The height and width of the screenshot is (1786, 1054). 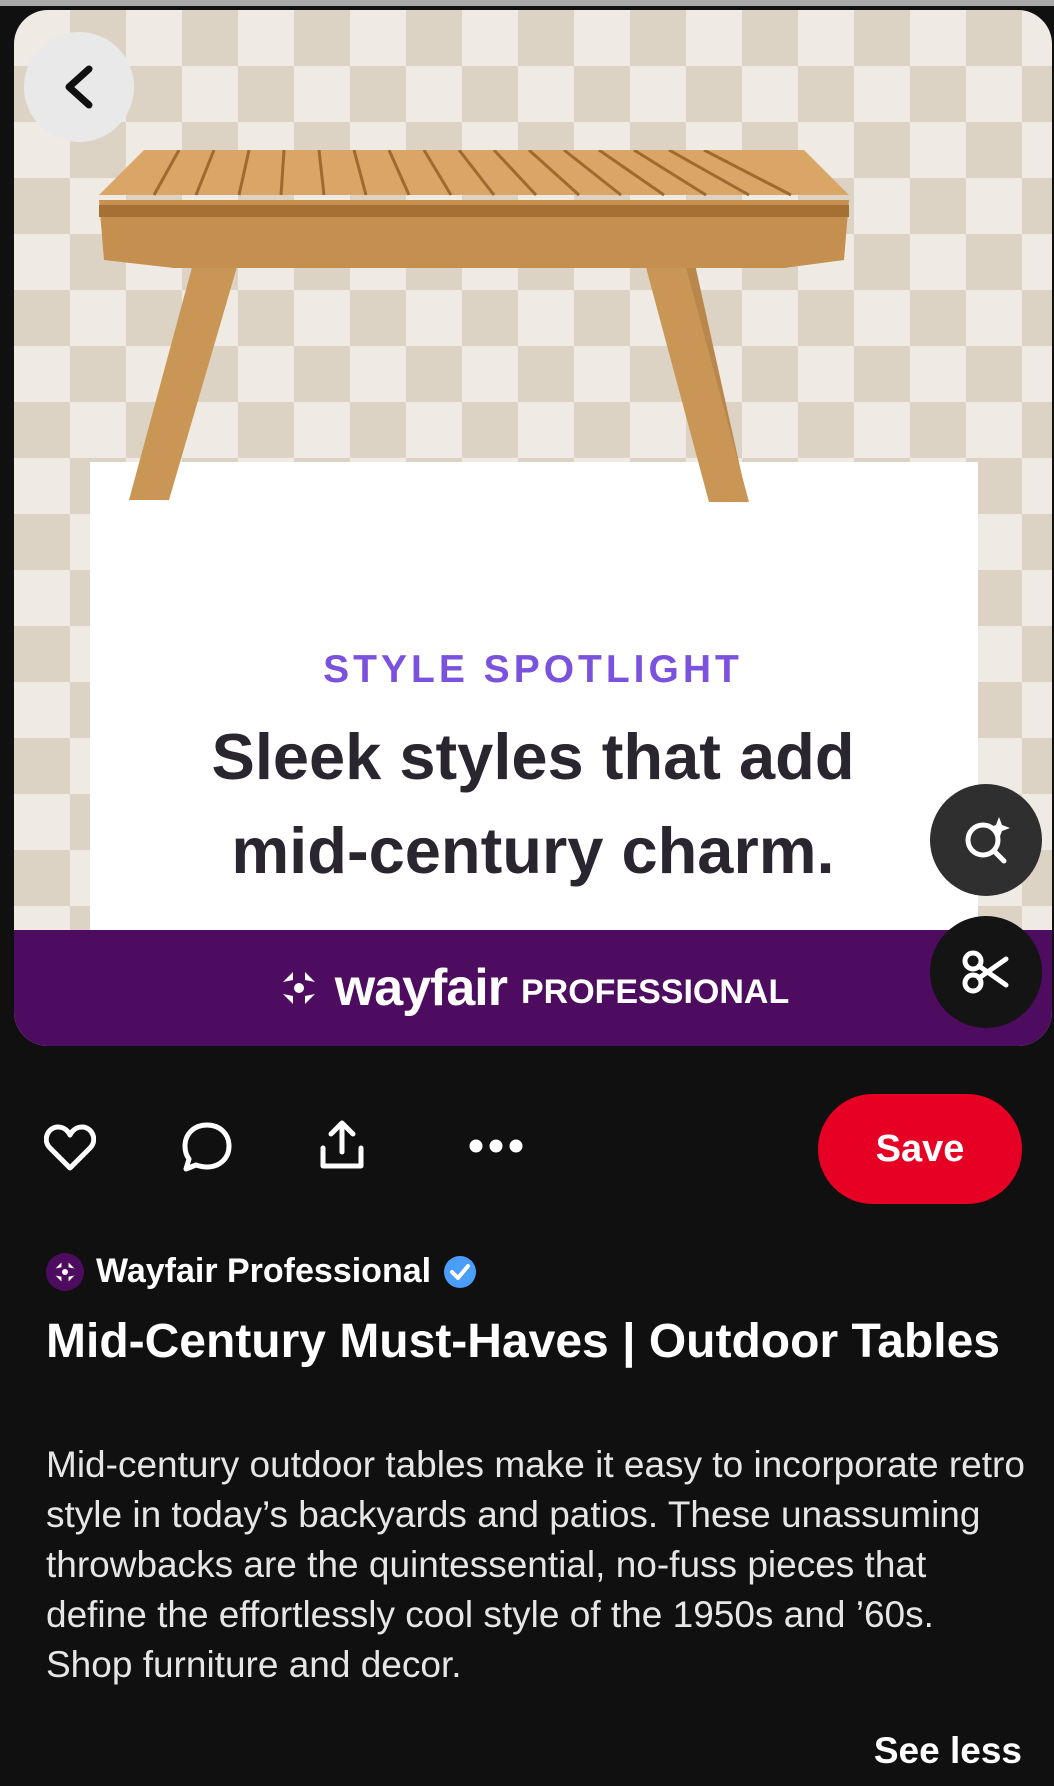 I want to click on visual-search-icon, so click(x=987, y=840).